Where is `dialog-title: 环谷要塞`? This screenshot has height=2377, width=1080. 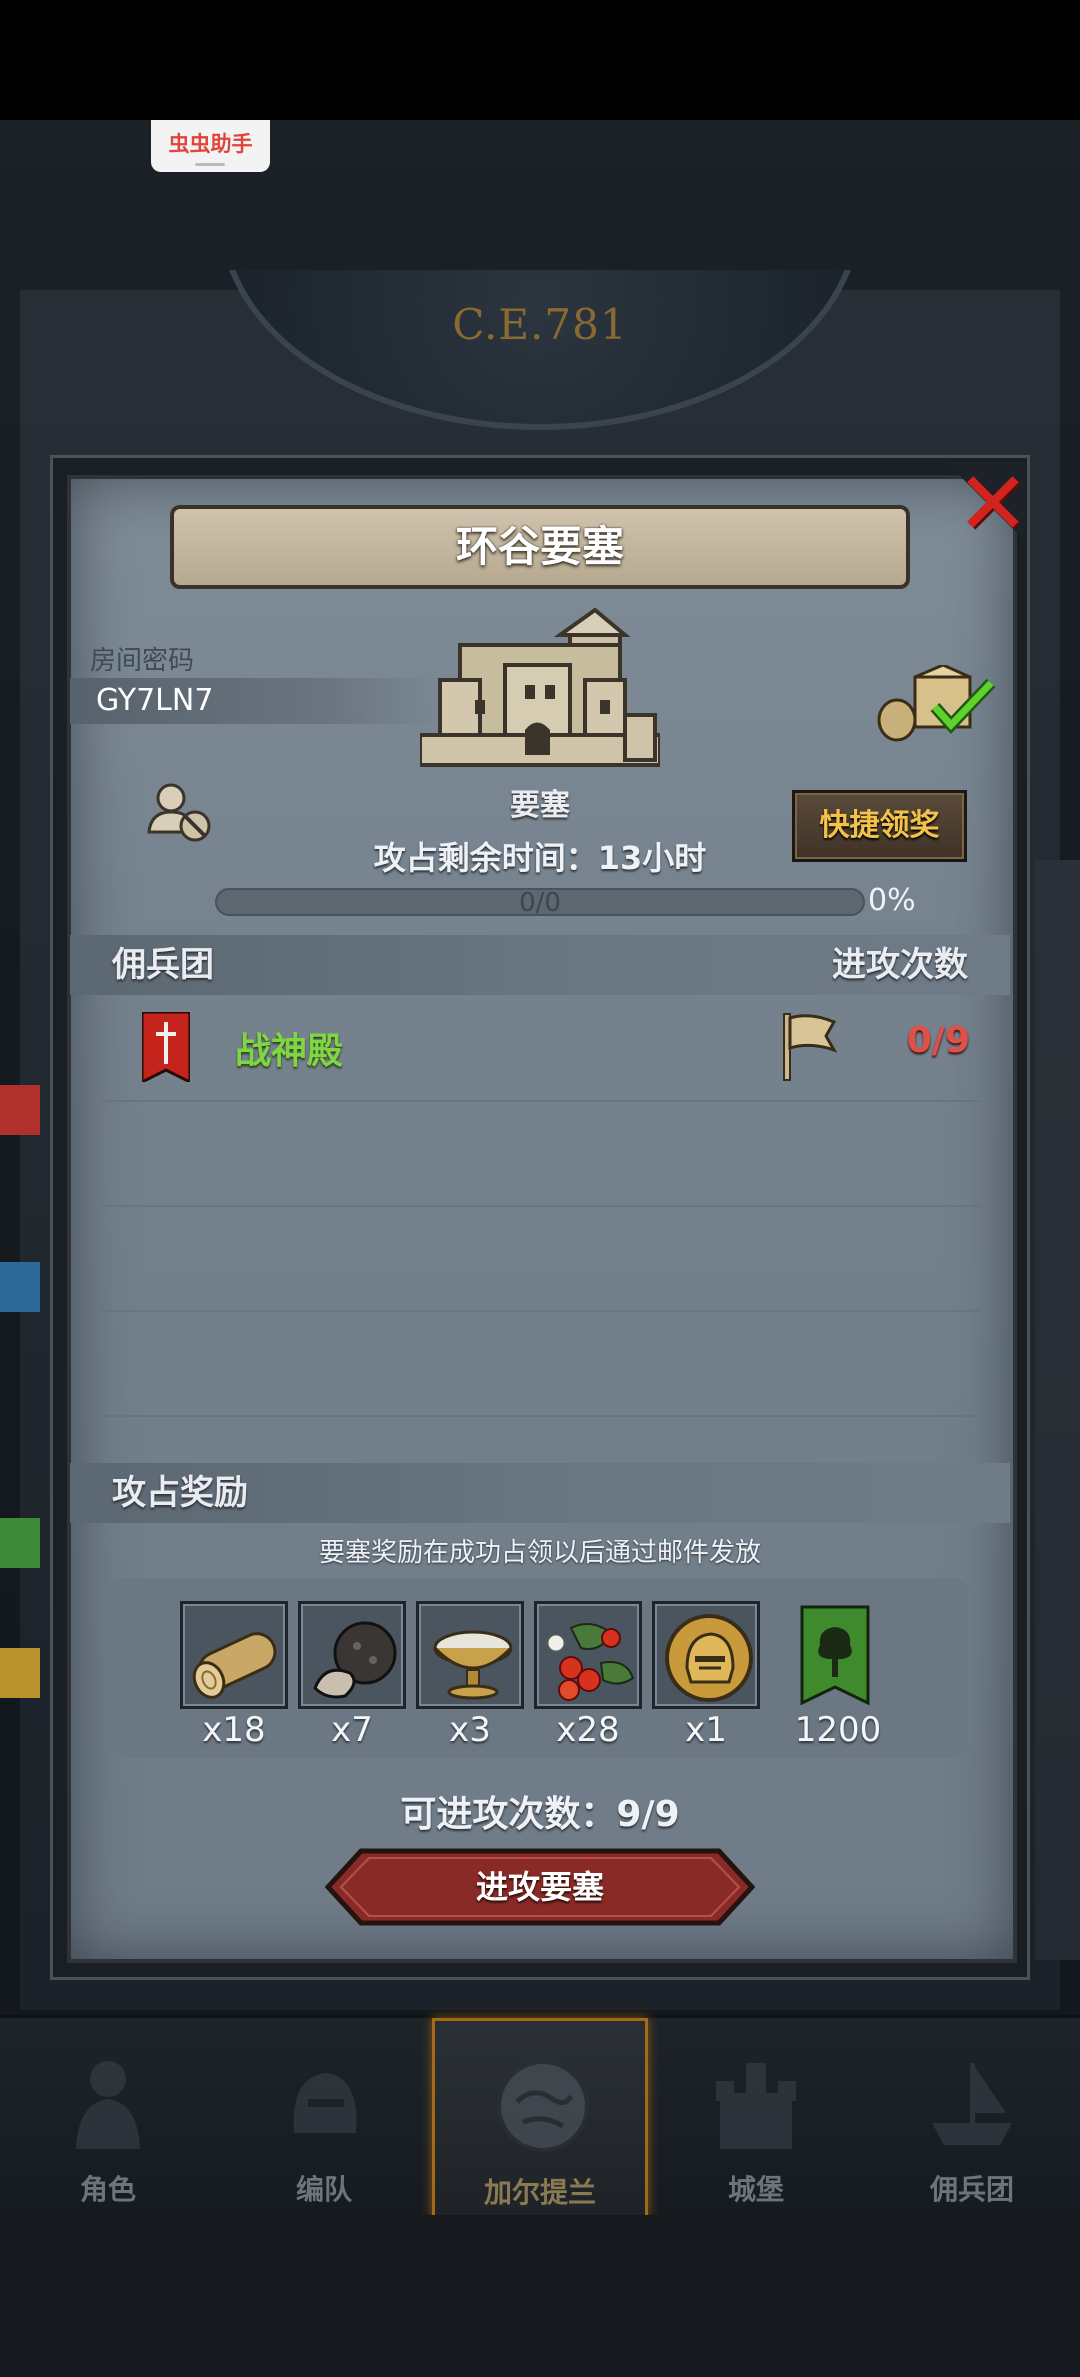
dialog-title: 环谷要塞 is located at coordinates (539, 546).